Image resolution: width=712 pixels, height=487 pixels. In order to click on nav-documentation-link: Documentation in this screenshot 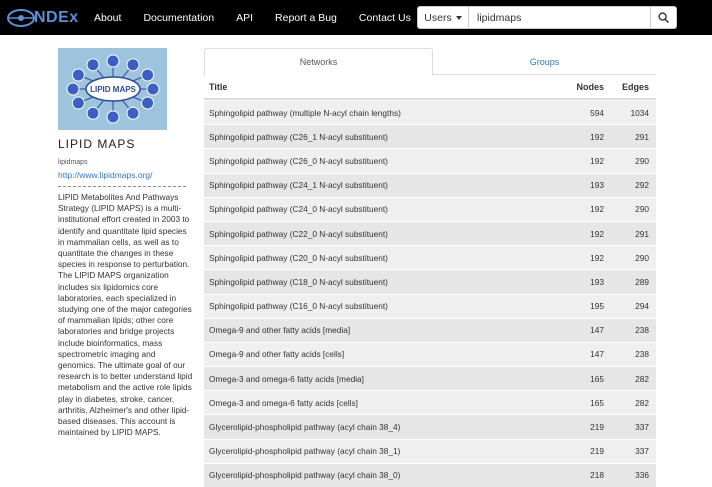, I will do `click(178, 18)`.